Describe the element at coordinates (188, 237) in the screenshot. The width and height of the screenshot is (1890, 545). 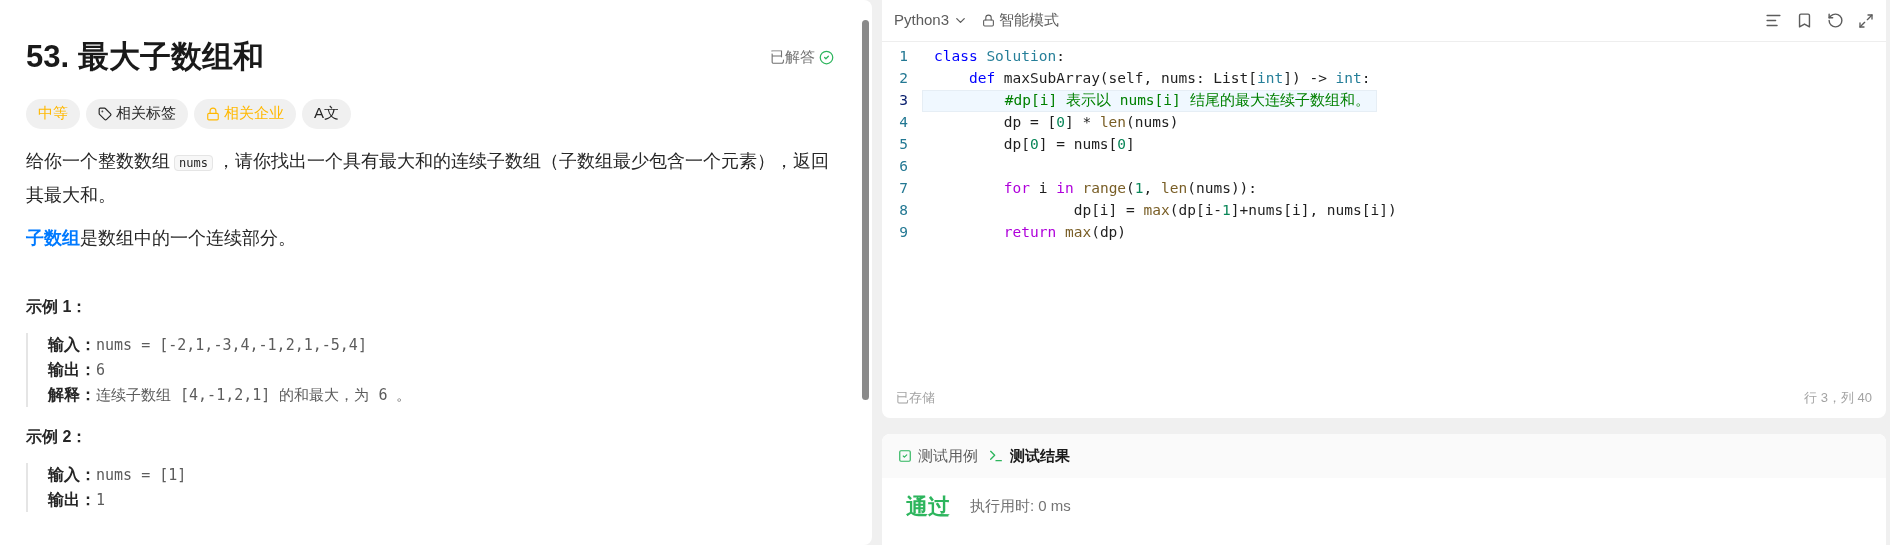
I see `definition-text: 是数组中的一个连续部分。` at that location.